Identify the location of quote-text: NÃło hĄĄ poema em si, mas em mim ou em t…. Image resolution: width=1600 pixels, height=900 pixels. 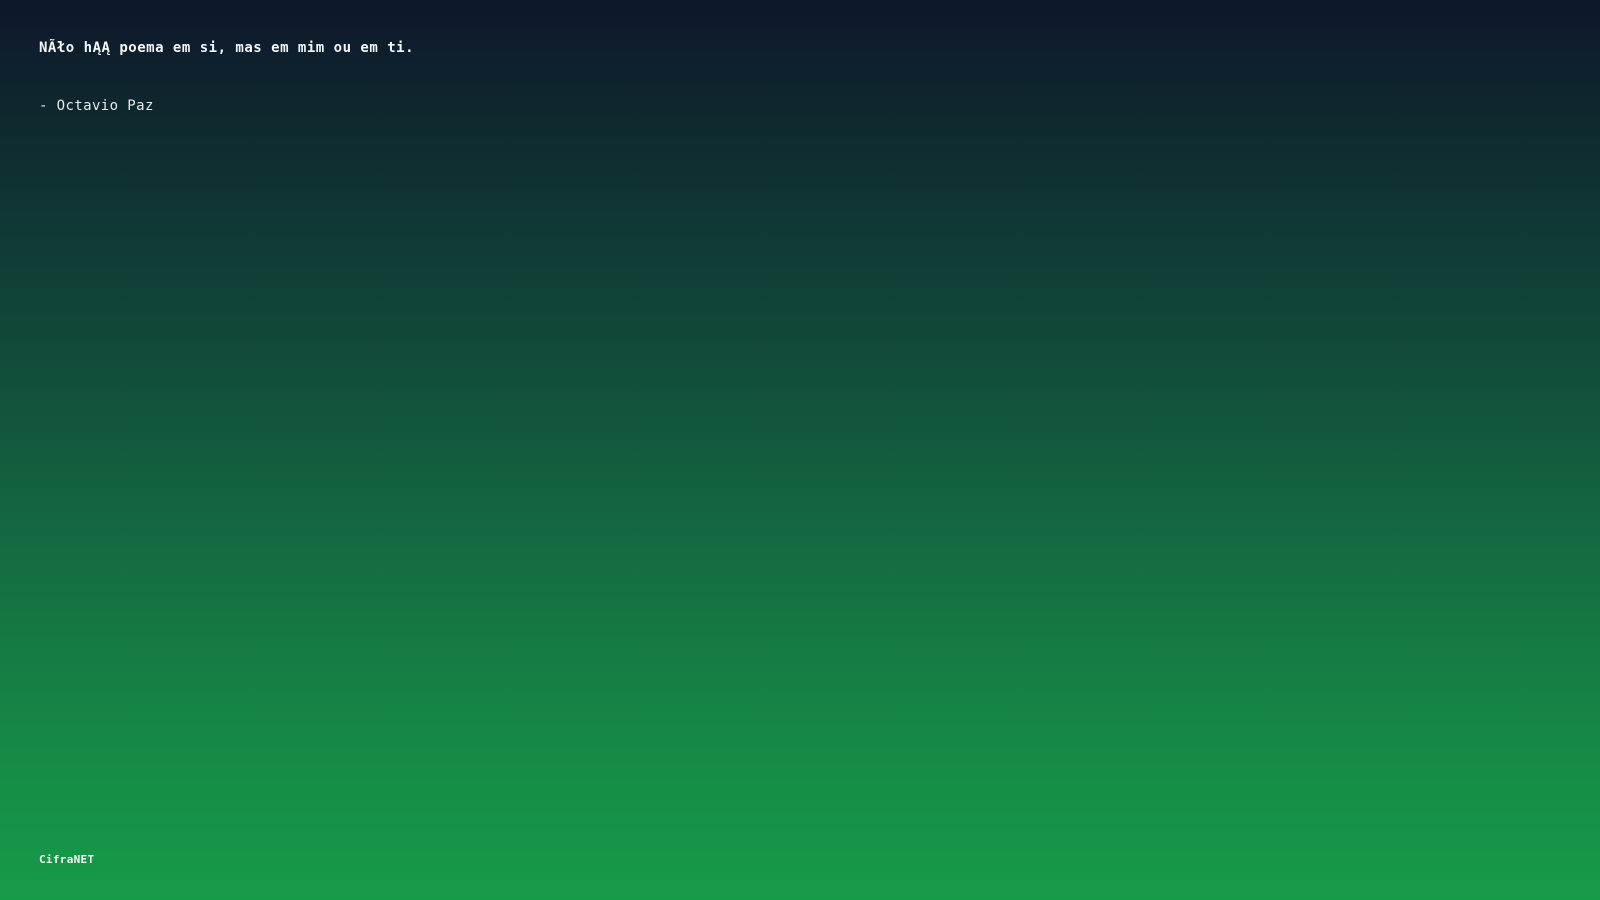
(227, 48).